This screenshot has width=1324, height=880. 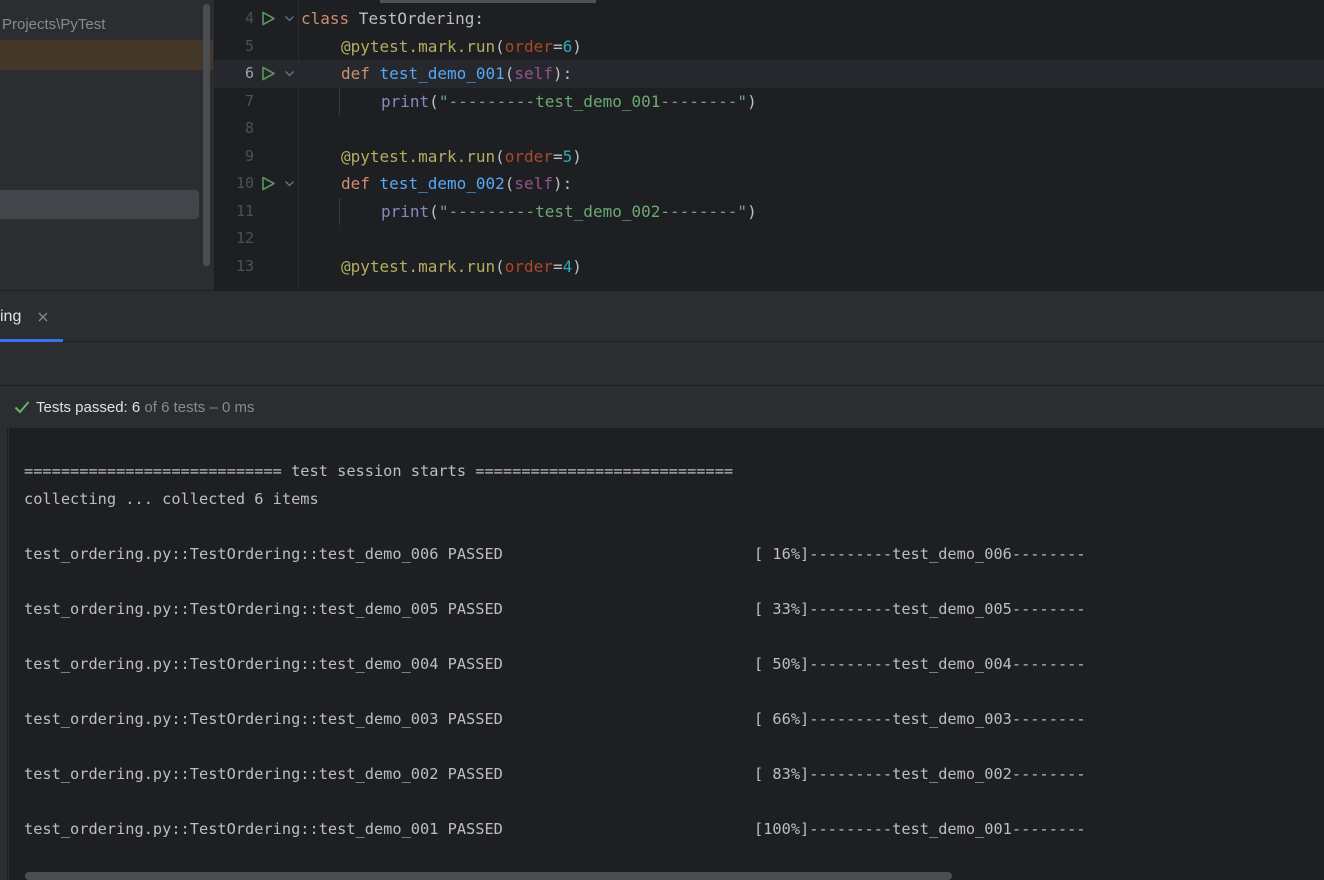 I want to click on code-text: def test_demo_002(self):, so click(x=456, y=183).